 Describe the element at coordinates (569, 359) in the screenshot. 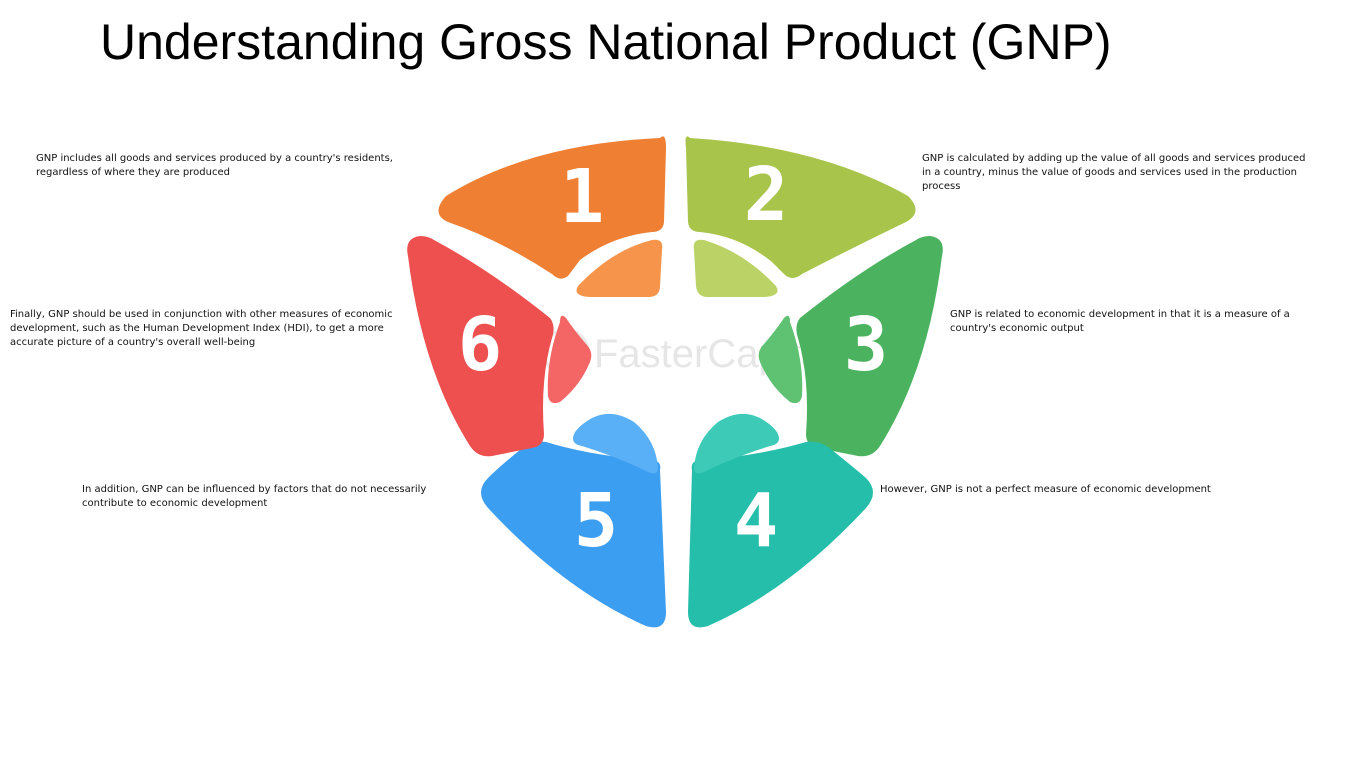

I see `segment-6-inner` at that location.